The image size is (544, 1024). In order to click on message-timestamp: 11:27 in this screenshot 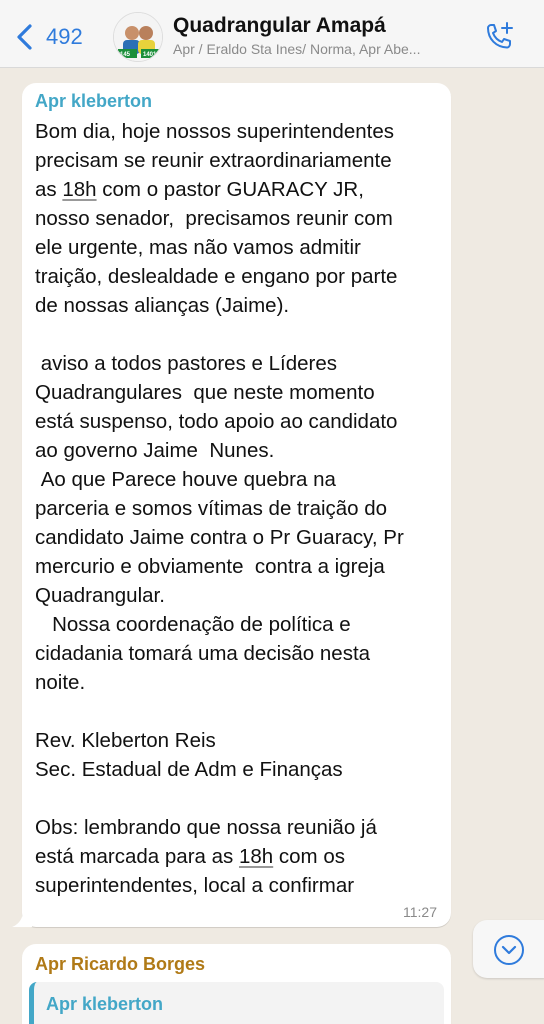, I will do `click(420, 912)`.